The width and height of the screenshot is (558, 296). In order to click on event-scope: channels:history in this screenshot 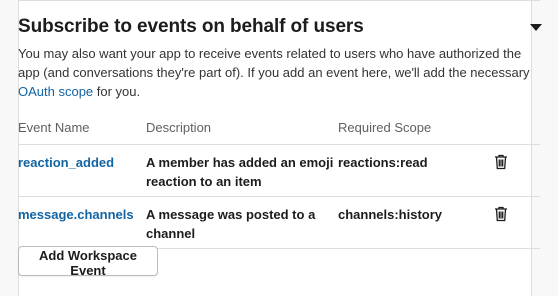, I will do `click(390, 214)`.